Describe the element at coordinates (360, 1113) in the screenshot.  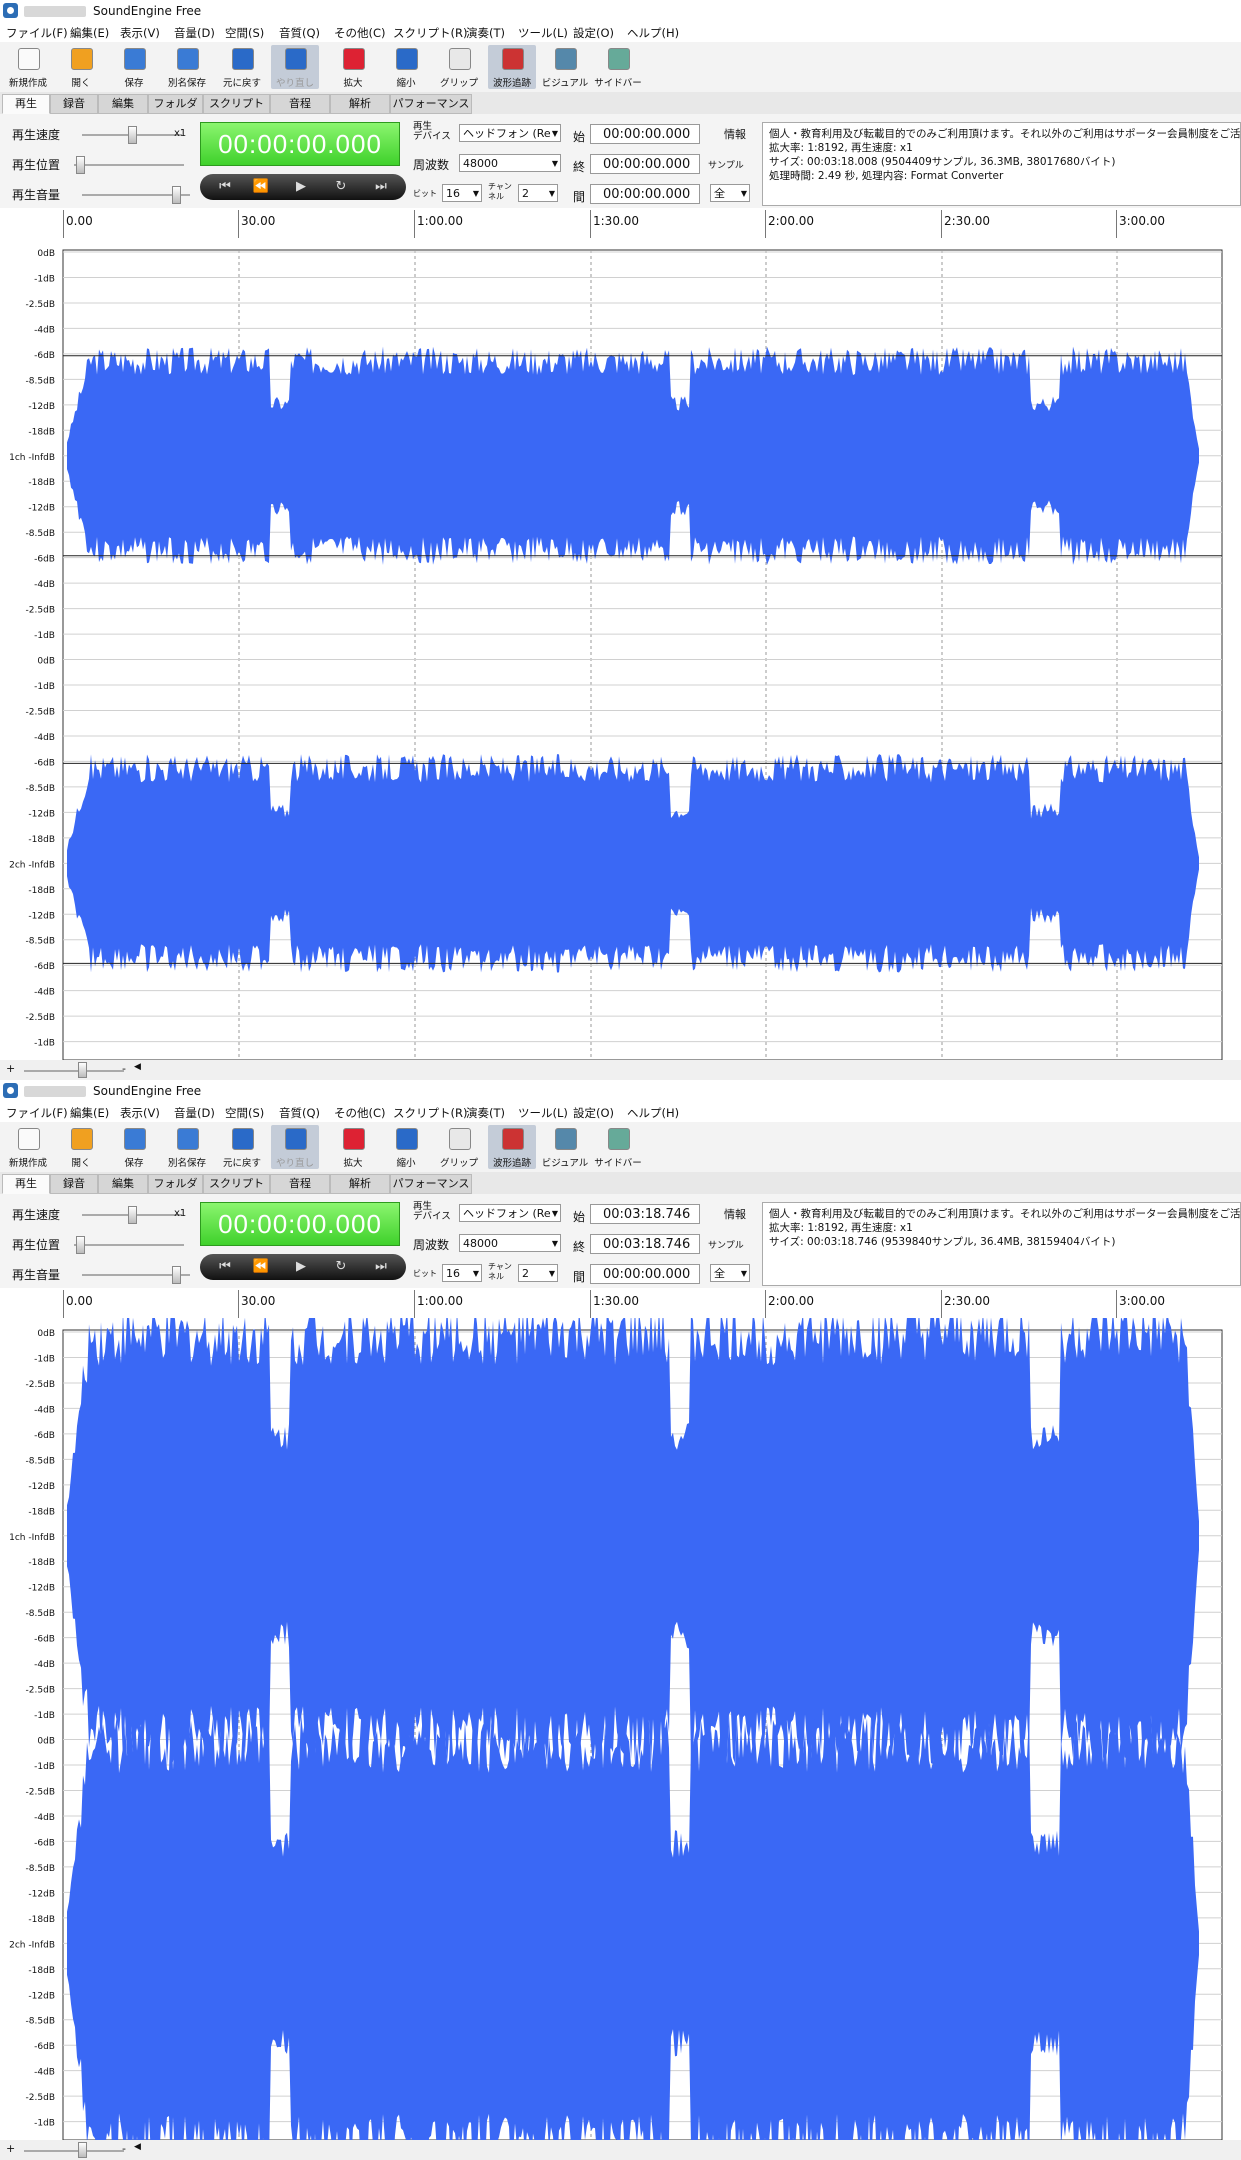
I see `menu-item: その他(C)` at that location.